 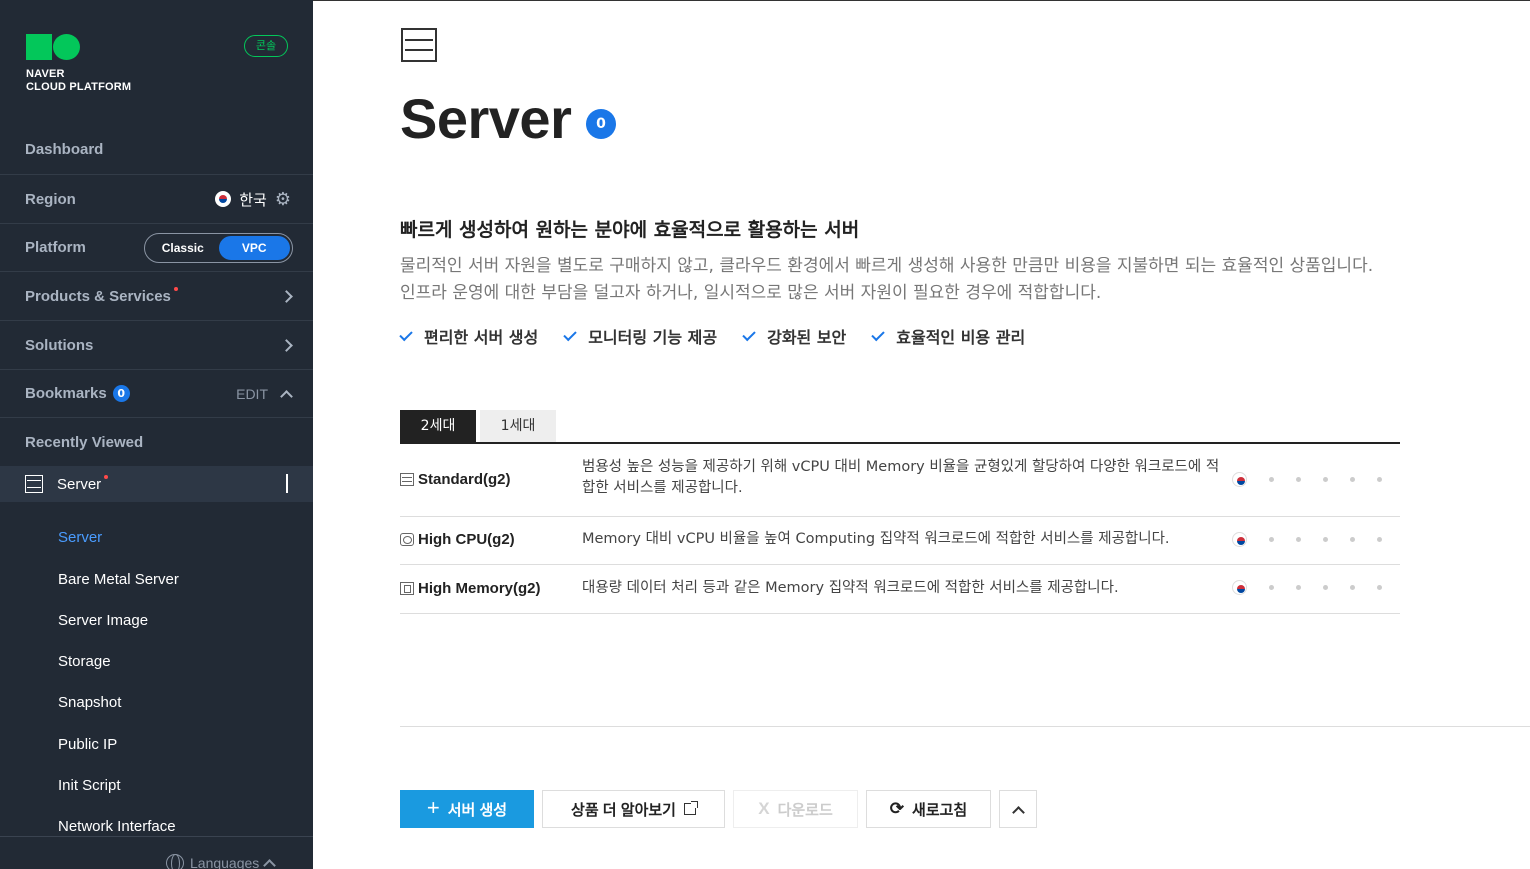 I want to click on sidebar-subitem-server: Server, so click(x=80, y=537).